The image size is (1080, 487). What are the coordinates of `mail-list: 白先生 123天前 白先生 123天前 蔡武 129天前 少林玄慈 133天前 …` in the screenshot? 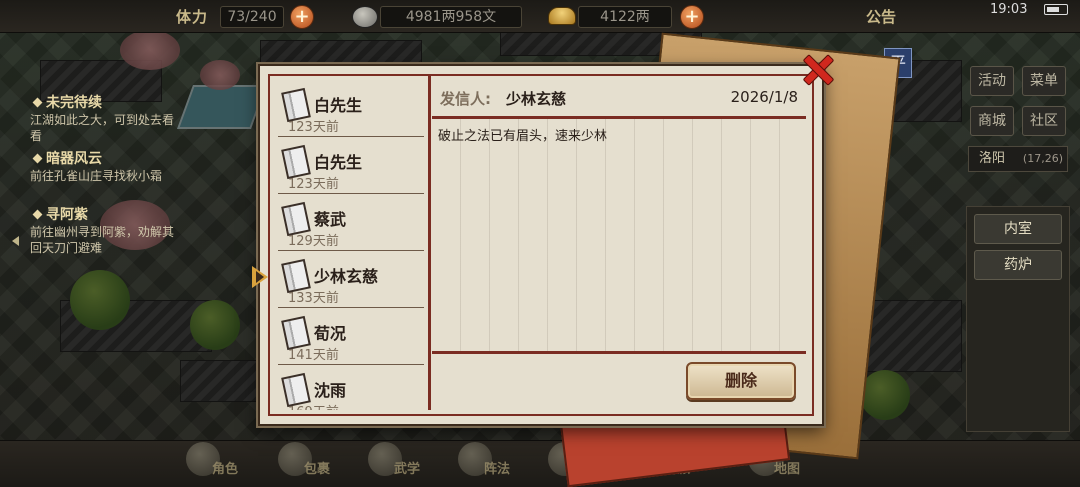 It's located at (350, 243).